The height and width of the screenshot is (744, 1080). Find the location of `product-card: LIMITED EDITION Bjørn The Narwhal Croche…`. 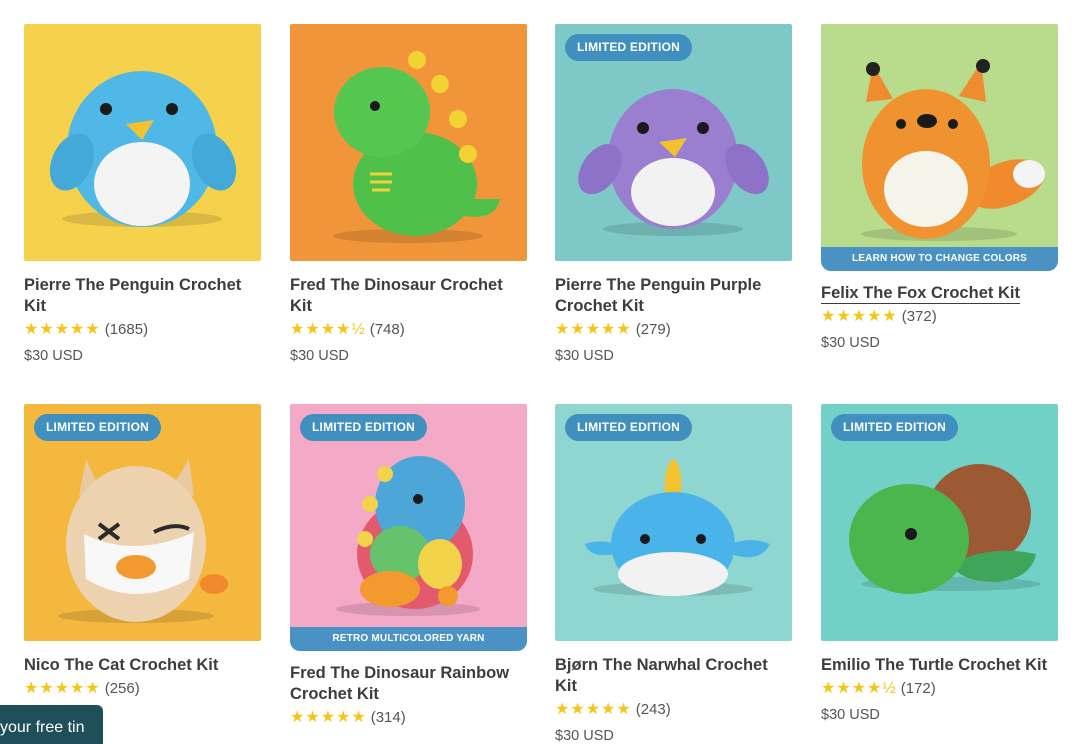

product-card: LIMITED EDITION Bjørn The Narwhal Croche… is located at coordinates (673, 574).